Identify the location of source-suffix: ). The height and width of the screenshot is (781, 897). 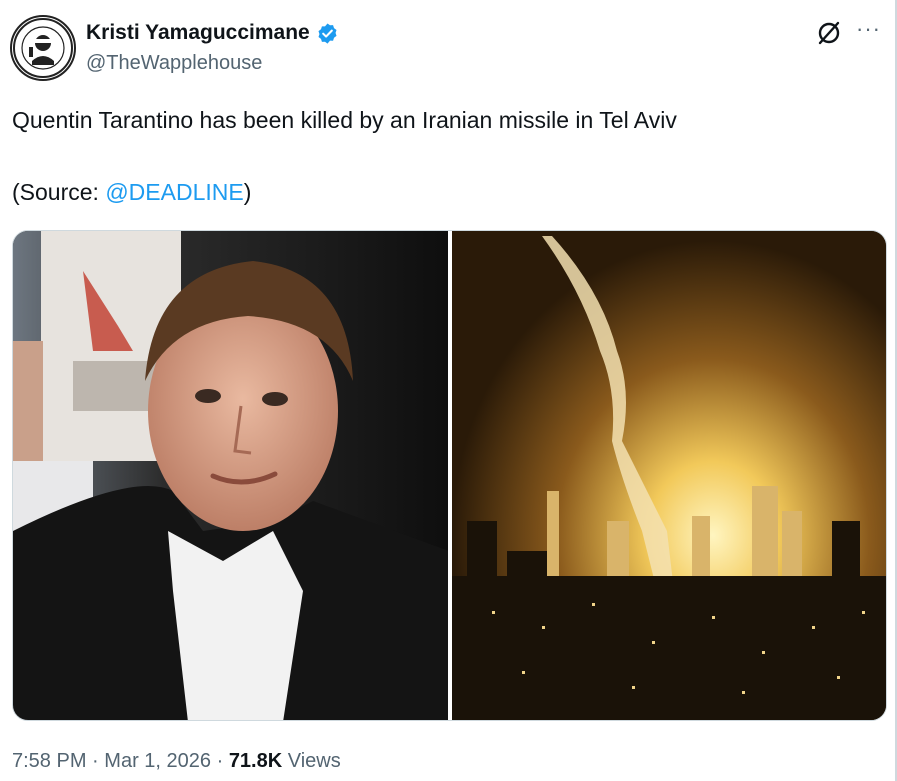
(247, 192).